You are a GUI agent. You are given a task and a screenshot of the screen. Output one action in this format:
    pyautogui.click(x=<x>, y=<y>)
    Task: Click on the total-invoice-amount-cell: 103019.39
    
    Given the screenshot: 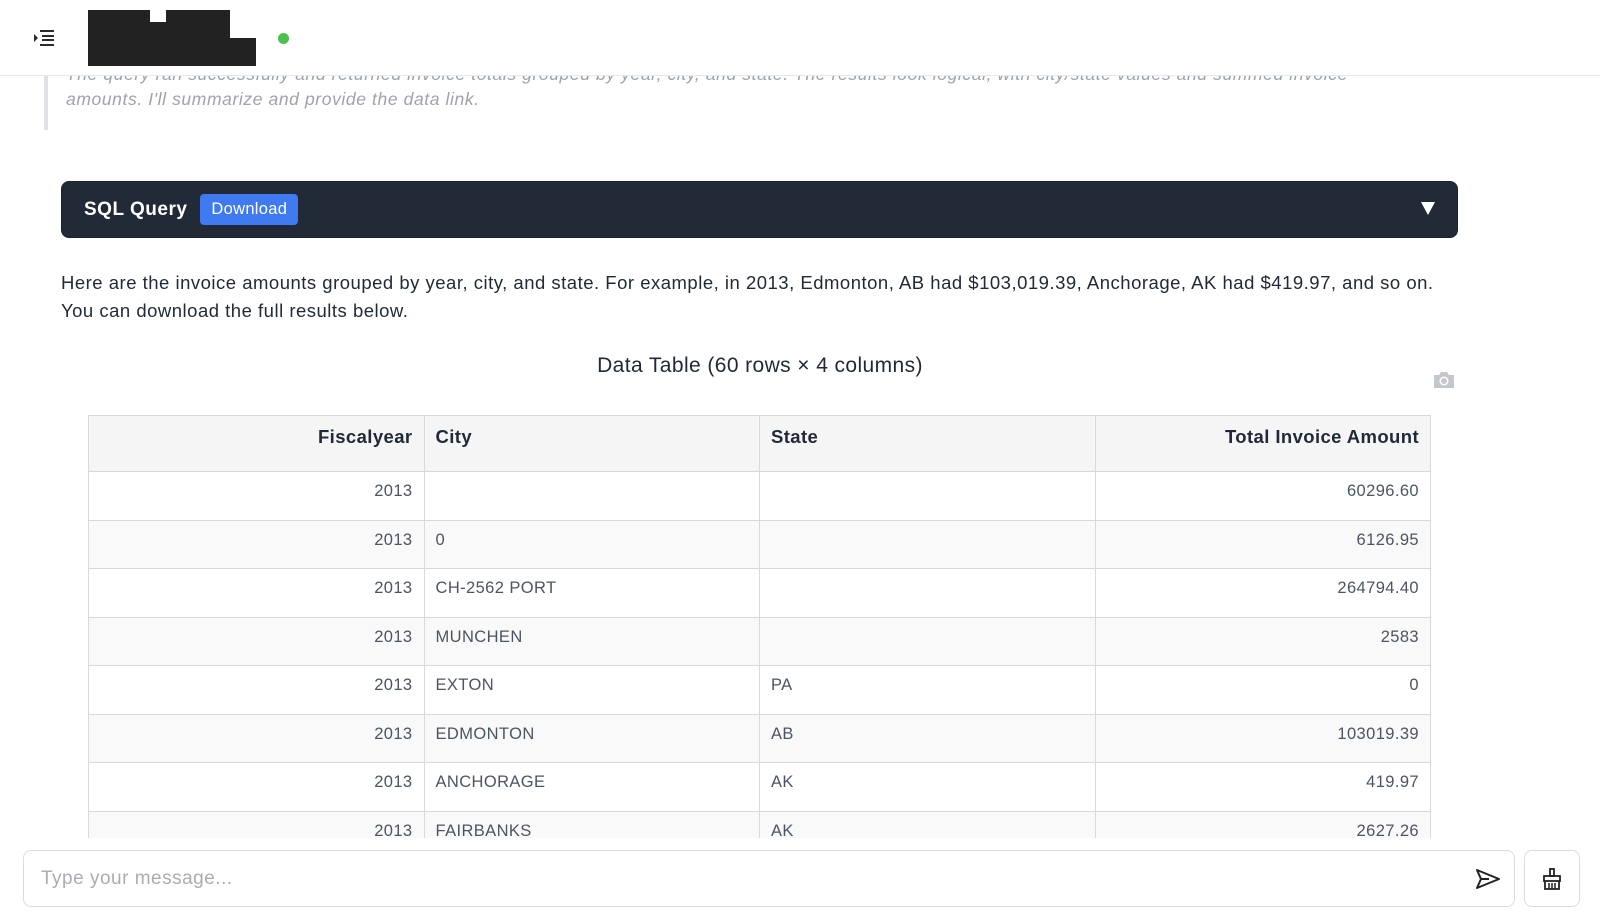 What is the action you would take?
    pyautogui.click(x=1262, y=738)
    